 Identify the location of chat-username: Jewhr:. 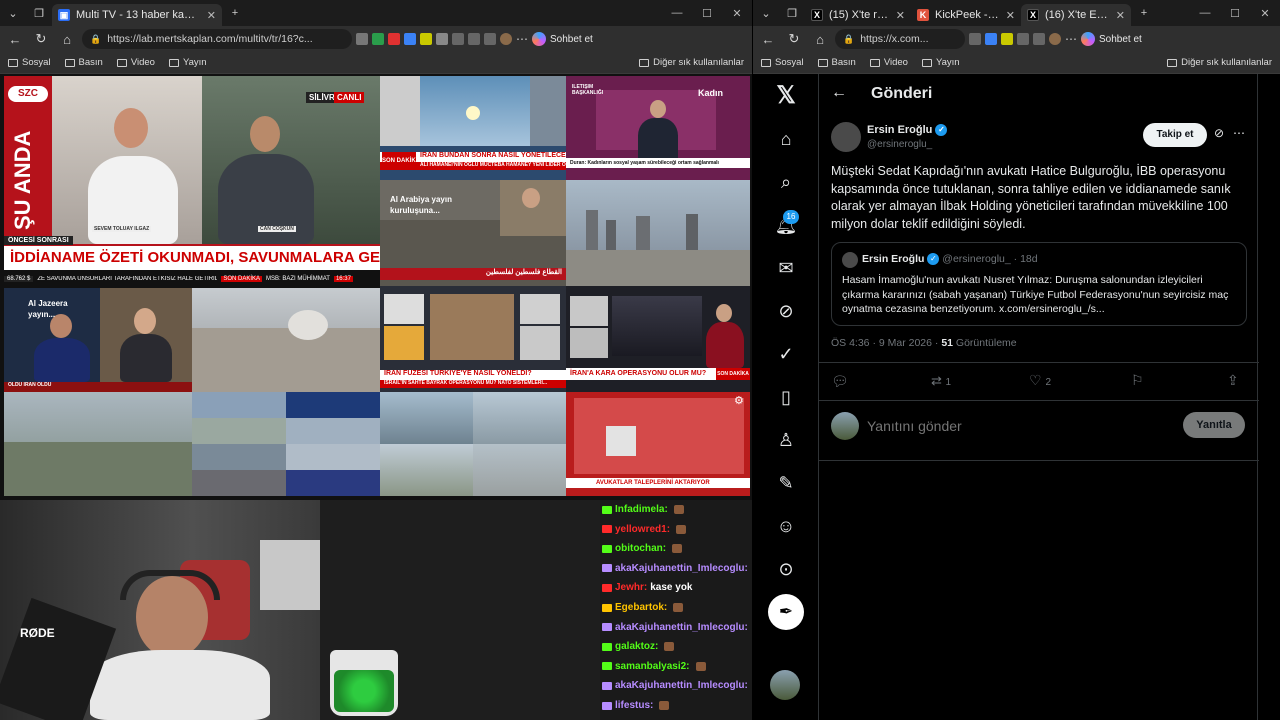
(631, 587).